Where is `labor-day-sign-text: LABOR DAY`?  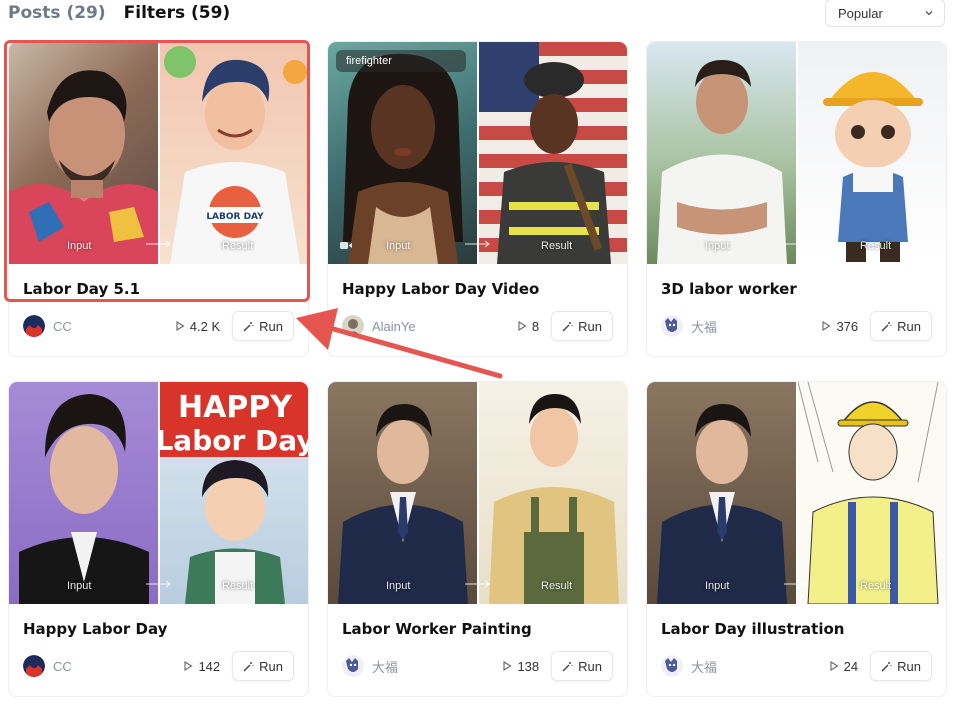 labor-day-sign-text: LABOR DAY is located at coordinates (235, 217).